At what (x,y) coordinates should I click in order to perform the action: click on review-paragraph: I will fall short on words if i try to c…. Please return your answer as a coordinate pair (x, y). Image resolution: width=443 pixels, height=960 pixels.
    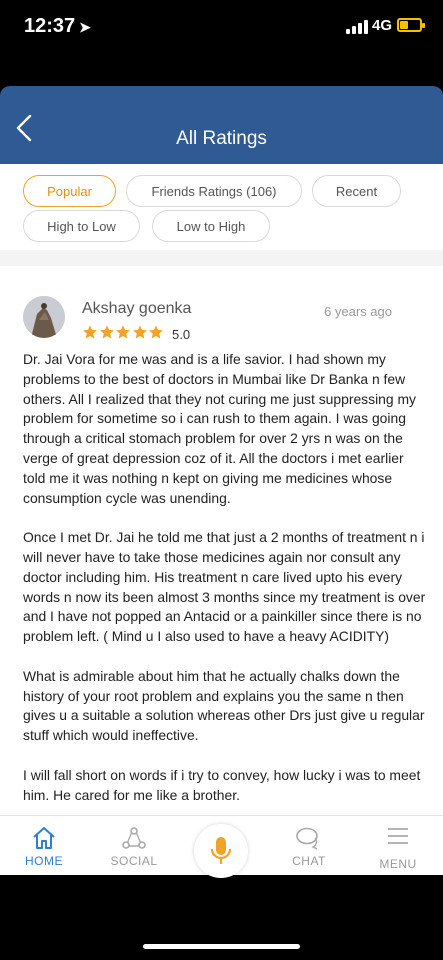
    Looking at the image, I should click on (222, 784).